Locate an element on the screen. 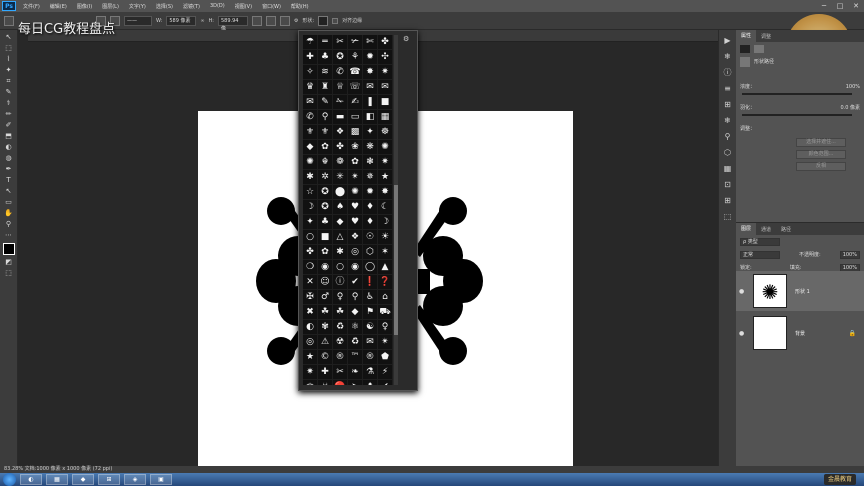  shape-preset-cell: ⛔ is located at coordinates (340, 382).